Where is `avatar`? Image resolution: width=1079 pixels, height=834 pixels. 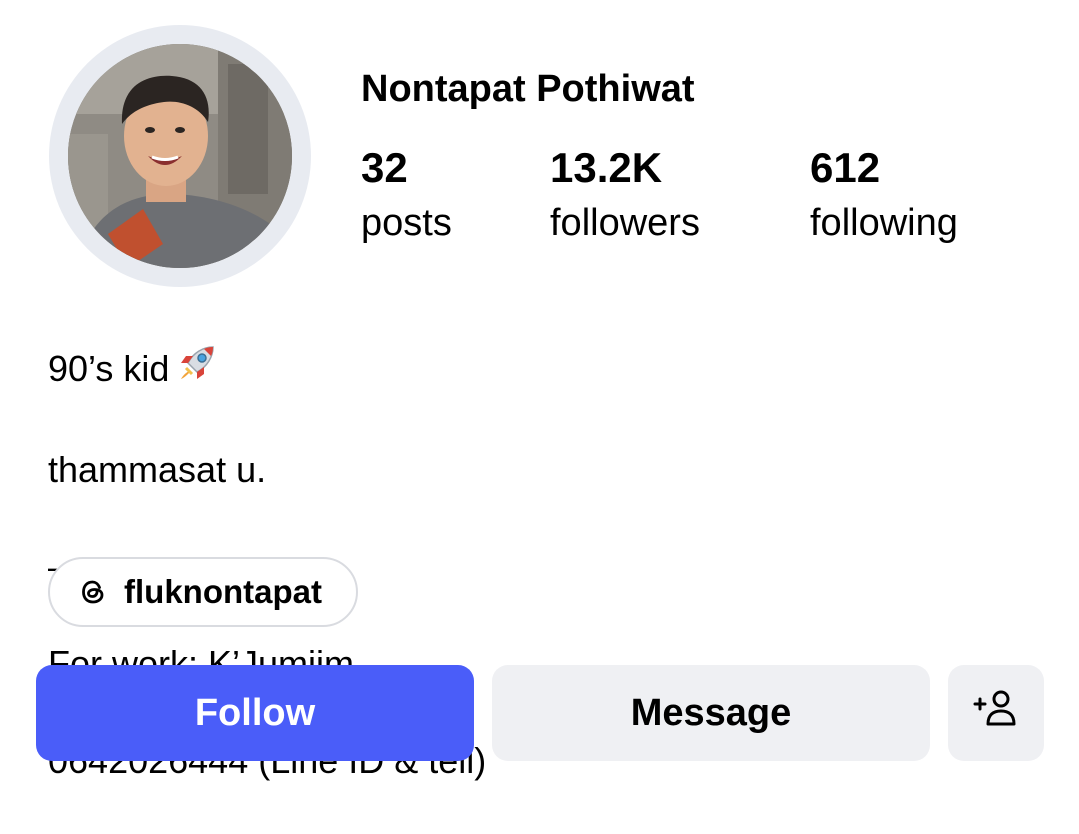
avatar is located at coordinates (180, 156).